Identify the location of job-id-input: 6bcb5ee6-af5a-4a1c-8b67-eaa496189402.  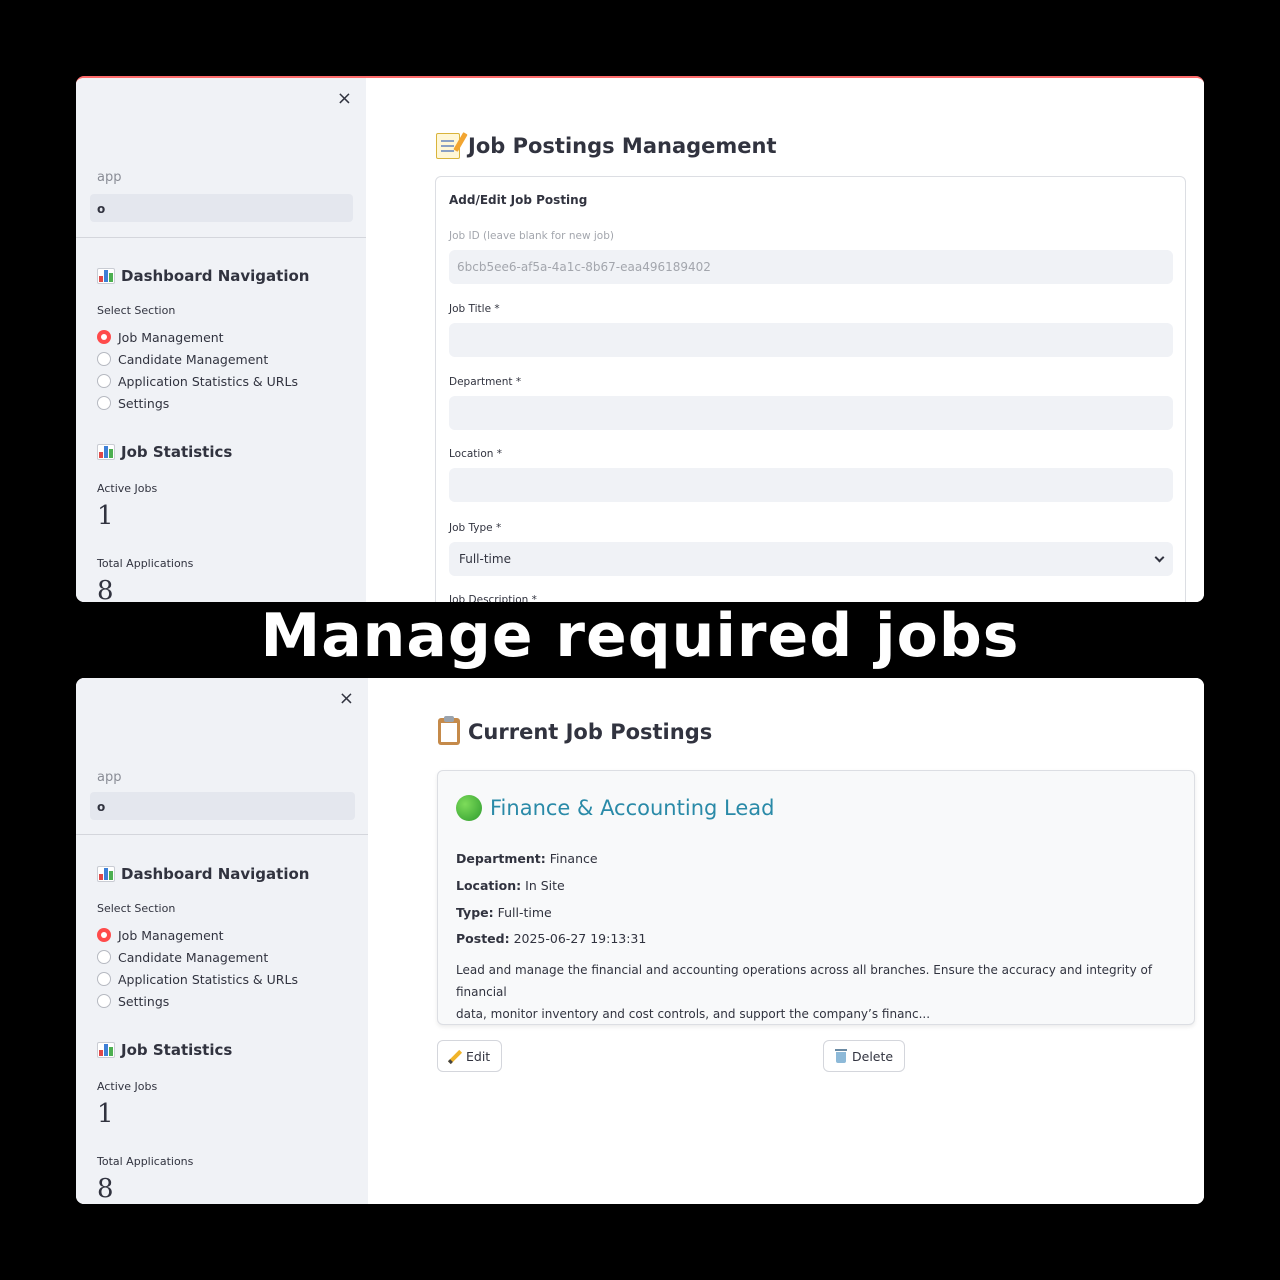
(811, 267).